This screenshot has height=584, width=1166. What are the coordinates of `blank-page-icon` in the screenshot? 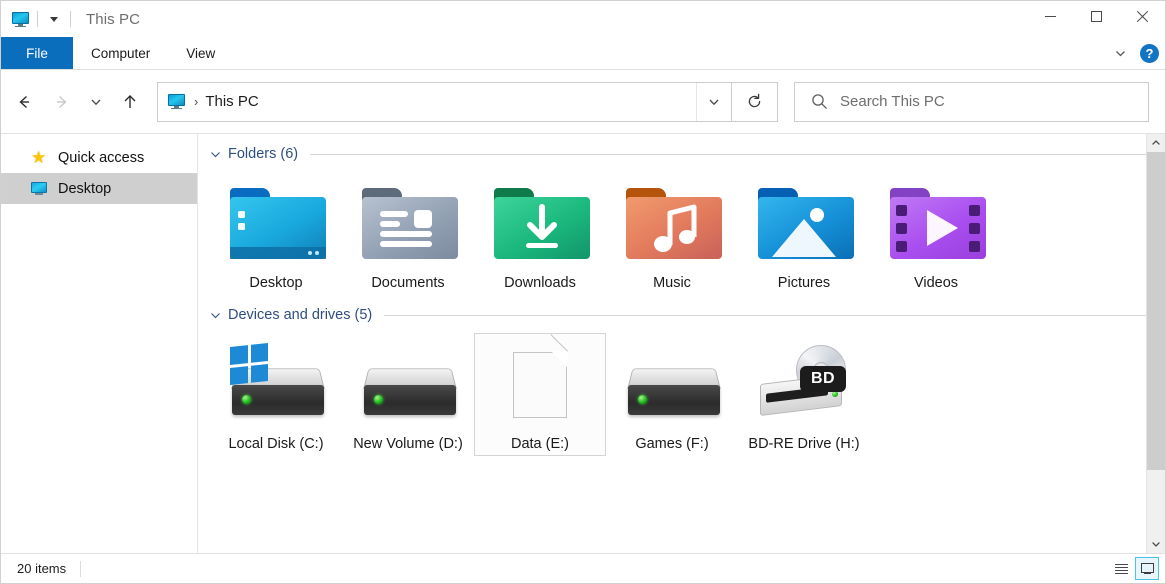 It's located at (540, 382).